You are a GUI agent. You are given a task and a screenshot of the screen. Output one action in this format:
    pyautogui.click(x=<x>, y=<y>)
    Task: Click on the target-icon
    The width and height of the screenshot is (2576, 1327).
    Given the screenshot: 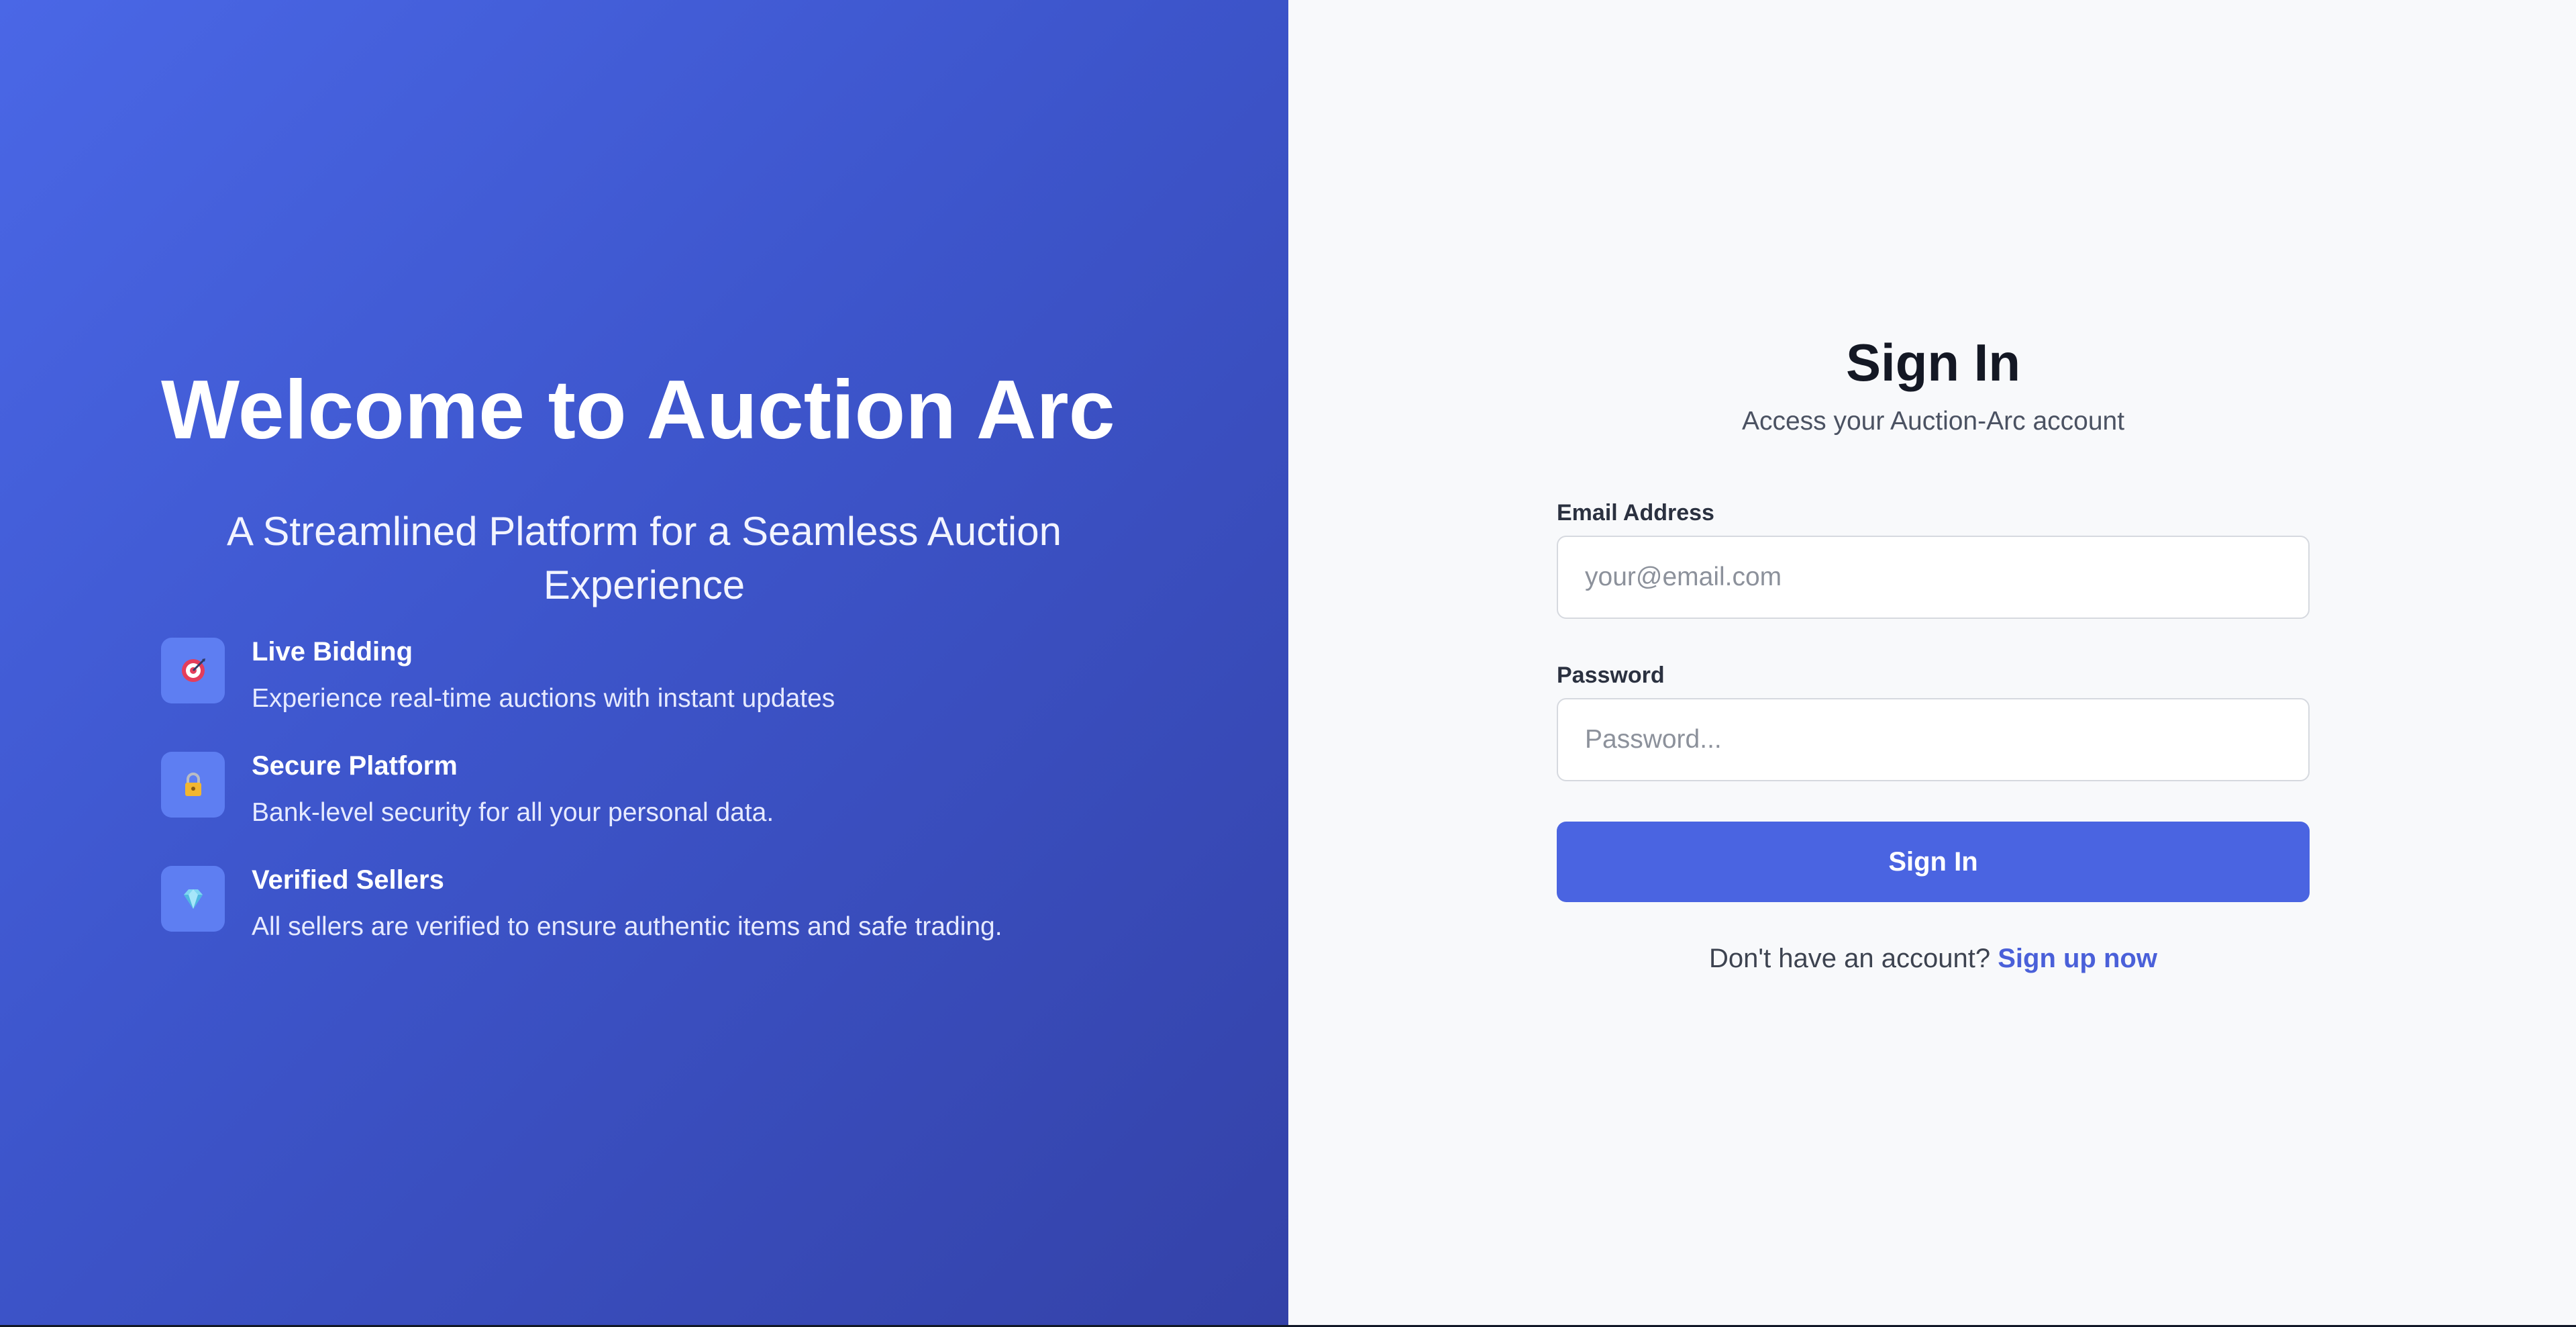 What is the action you would take?
    pyautogui.click(x=193, y=670)
    